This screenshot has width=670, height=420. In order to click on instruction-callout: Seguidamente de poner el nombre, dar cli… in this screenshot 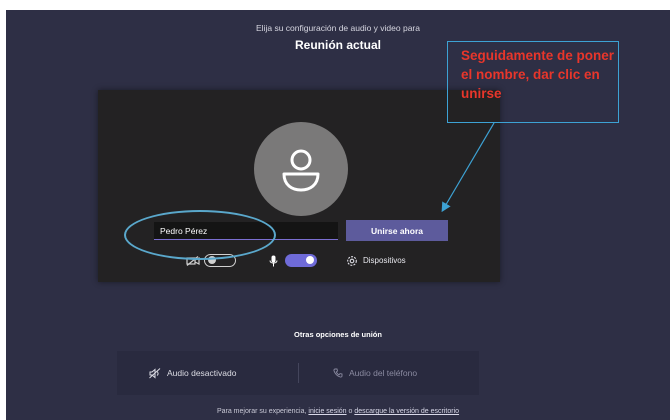, I will do `click(533, 82)`.